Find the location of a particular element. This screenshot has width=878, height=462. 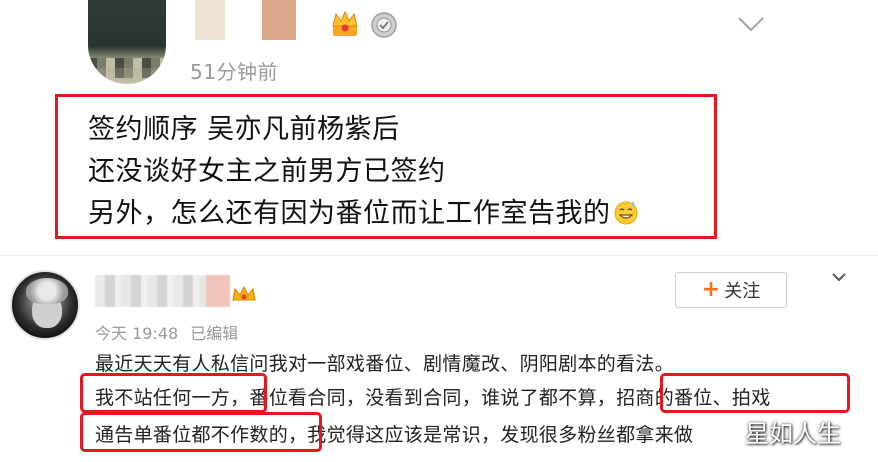

post-time: 今天 19:48 is located at coordinates (137, 333).